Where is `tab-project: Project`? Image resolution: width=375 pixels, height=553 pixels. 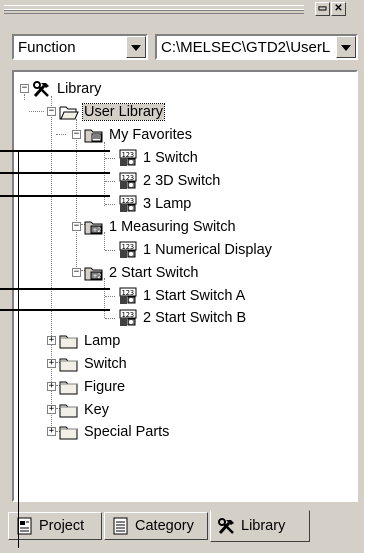 tab-project: Project is located at coordinates (55, 526).